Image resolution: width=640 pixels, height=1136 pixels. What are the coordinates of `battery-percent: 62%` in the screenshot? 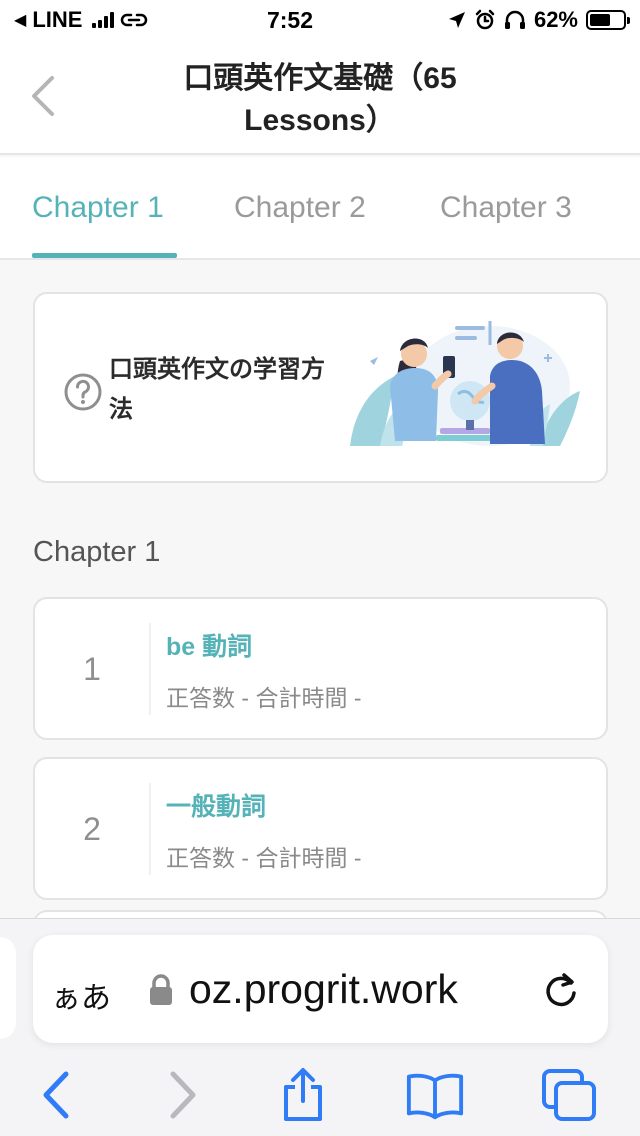 It's located at (555, 19).